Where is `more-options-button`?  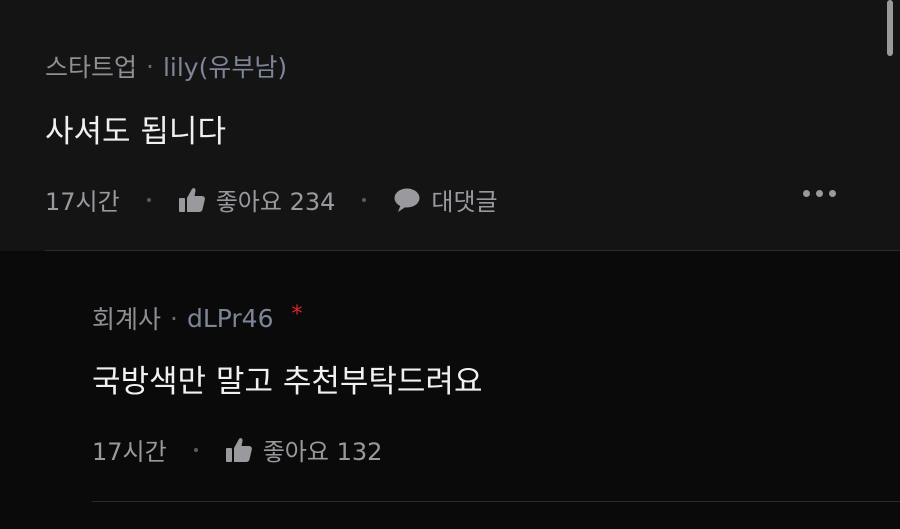 more-options-button is located at coordinates (819, 193).